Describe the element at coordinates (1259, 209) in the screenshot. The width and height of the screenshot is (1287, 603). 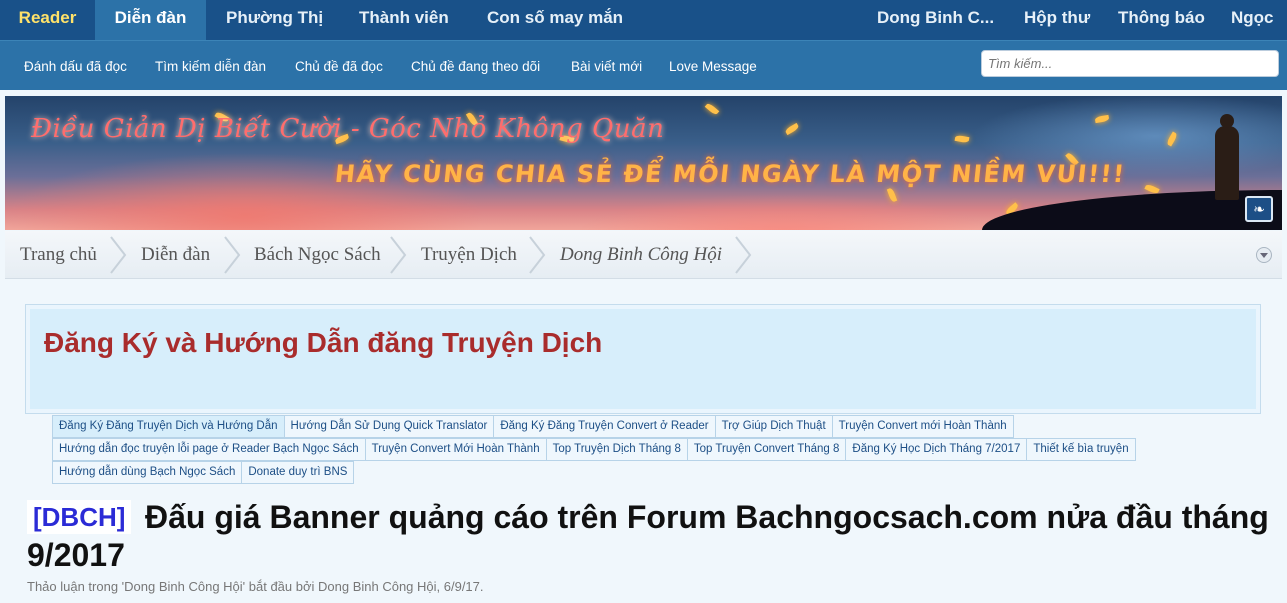
I see `book-logo-icon: ❧` at that location.